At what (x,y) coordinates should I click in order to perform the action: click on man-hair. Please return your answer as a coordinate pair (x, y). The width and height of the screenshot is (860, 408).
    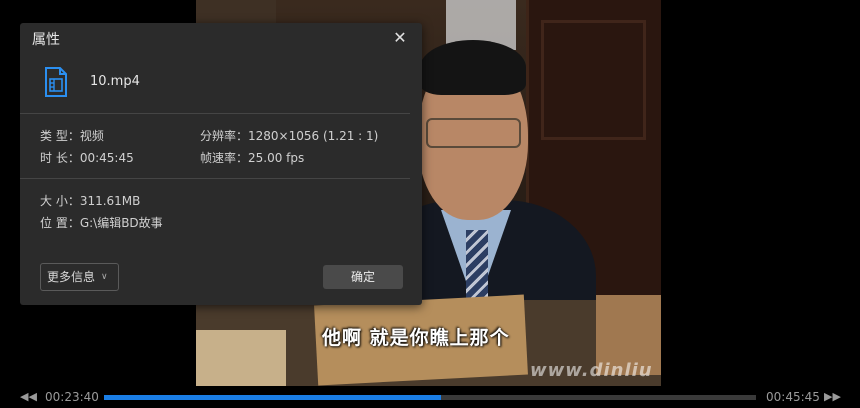
    Looking at the image, I should click on (473, 67).